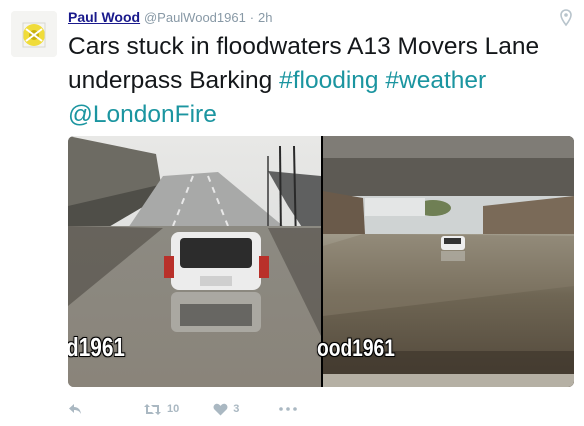 The width and height of the screenshot is (584, 426). I want to click on mention-londonfire: @LondonFire, so click(142, 114).